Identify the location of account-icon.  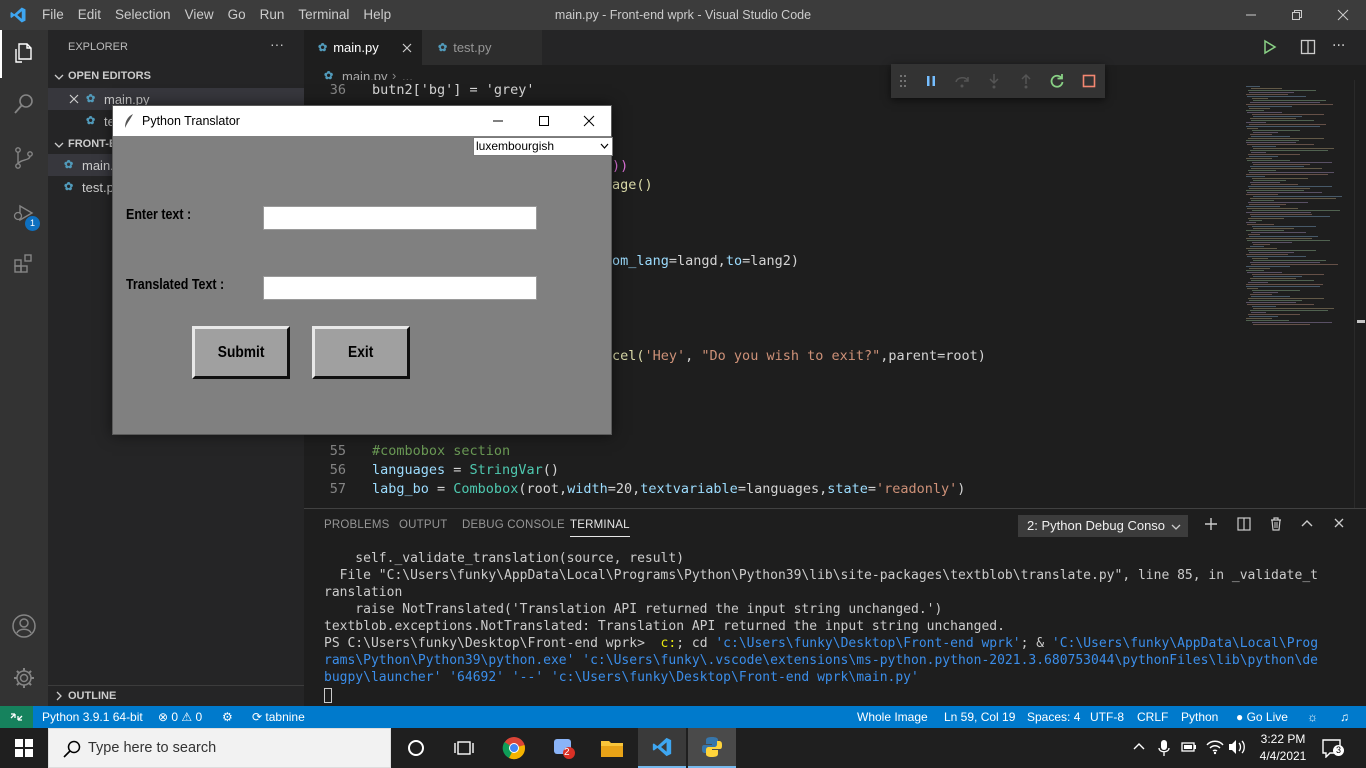
(24, 626).